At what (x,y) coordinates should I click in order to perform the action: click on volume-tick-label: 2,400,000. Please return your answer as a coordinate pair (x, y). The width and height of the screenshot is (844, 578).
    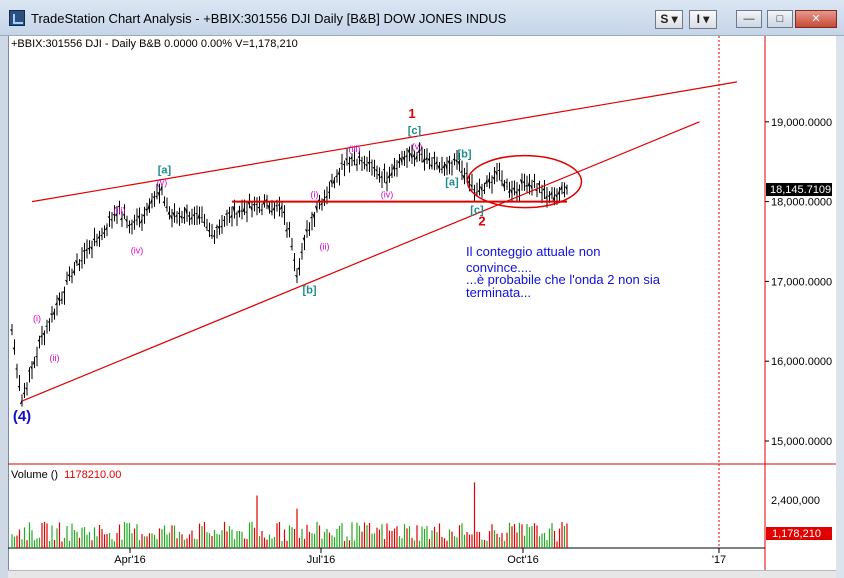
    Looking at the image, I should click on (795, 501).